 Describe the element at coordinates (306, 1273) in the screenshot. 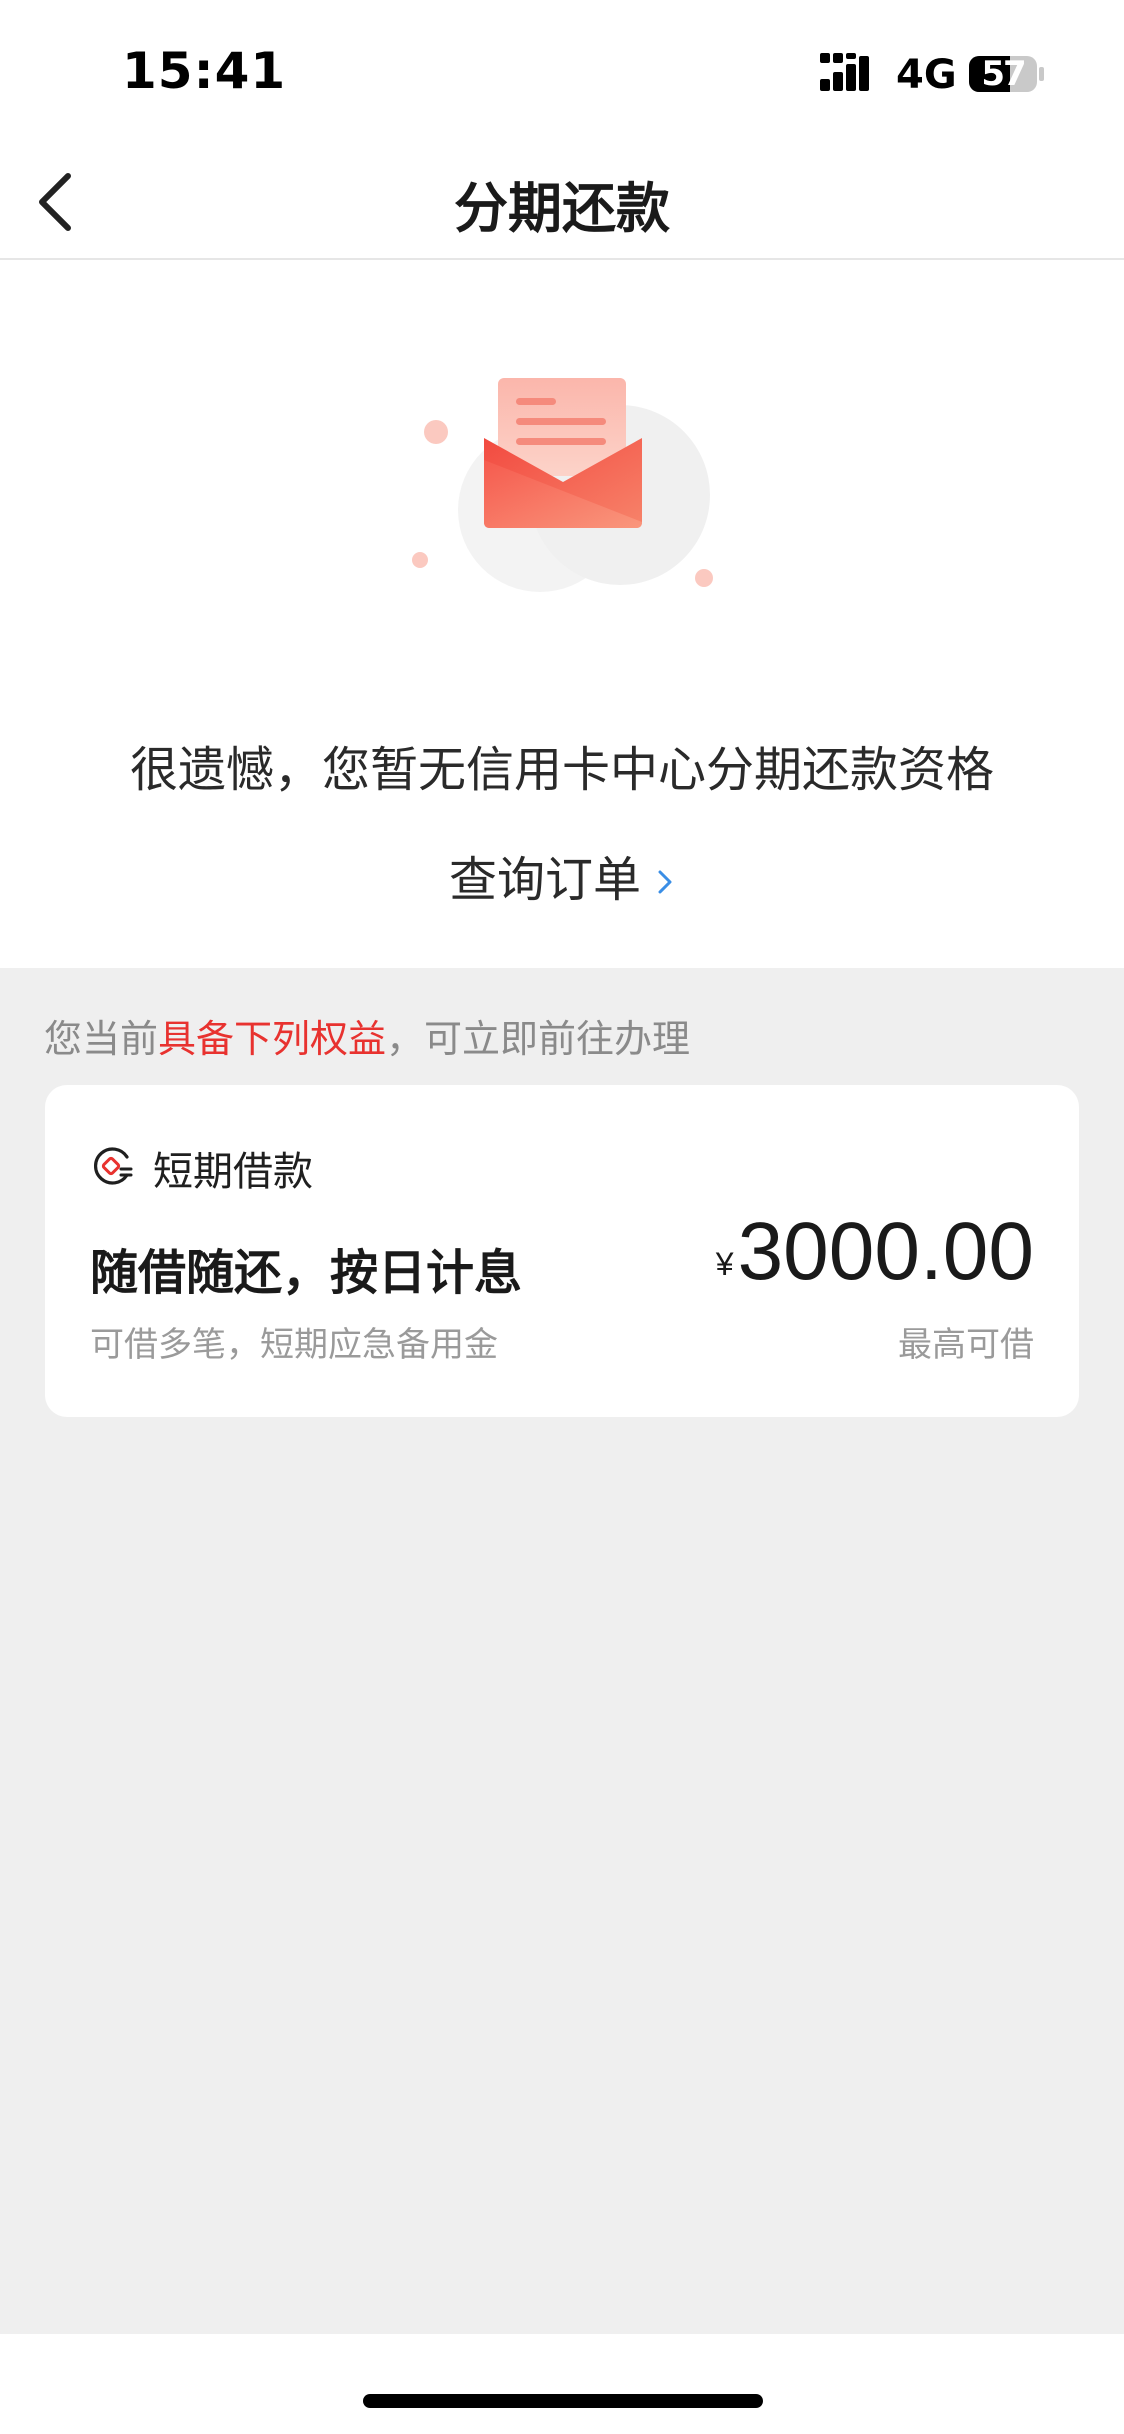

I see `loan-headline: 随借随还，按日计息` at that location.